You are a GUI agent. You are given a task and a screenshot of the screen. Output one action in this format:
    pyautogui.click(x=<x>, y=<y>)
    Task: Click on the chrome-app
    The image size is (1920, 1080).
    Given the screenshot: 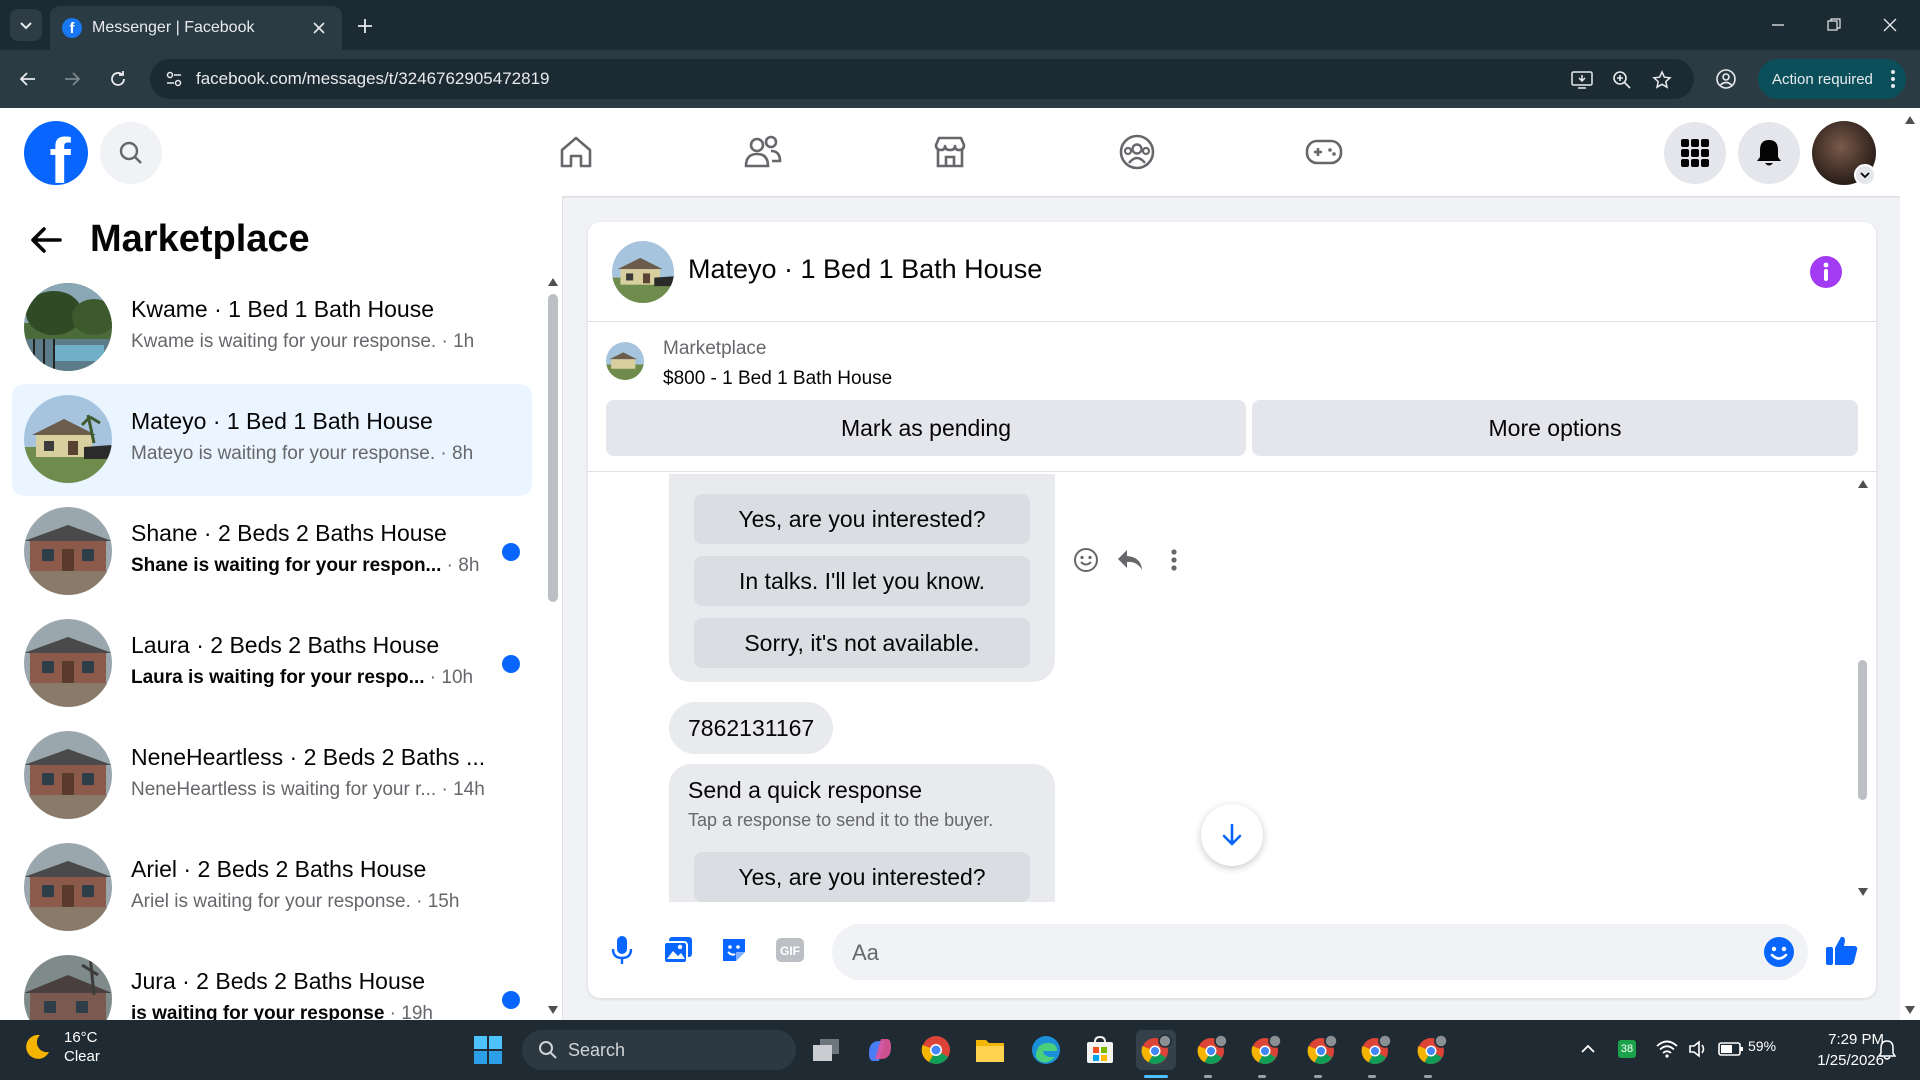 What is the action you would take?
    pyautogui.click(x=936, y=1050)
    